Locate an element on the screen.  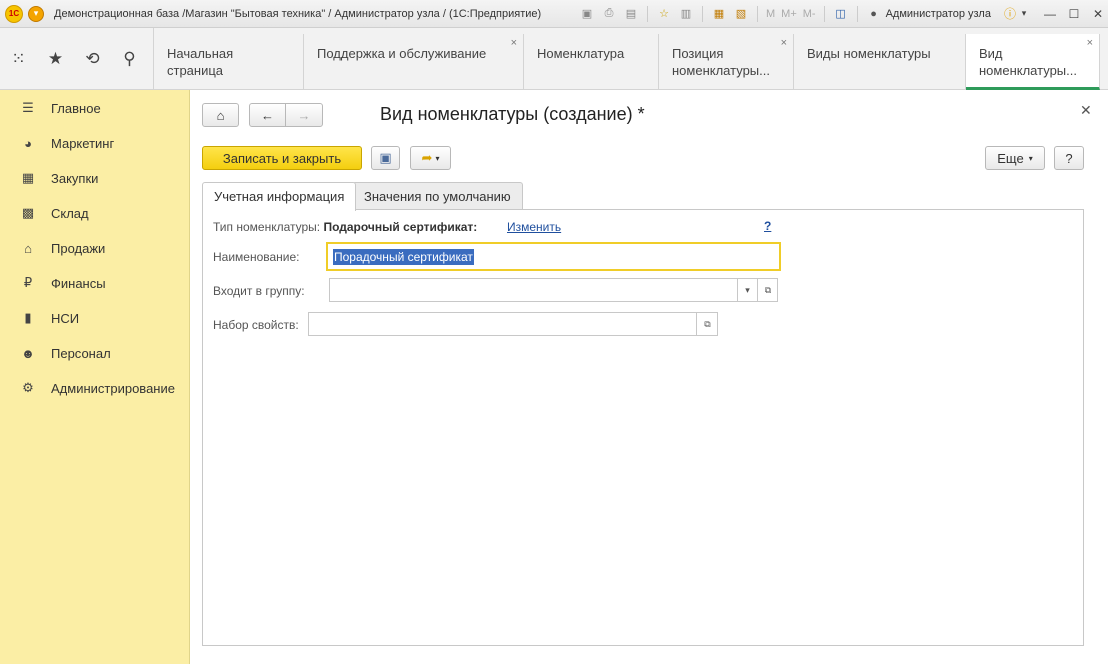
tab-accounting-info: Учетная информация is located at coordinates (279, 196).